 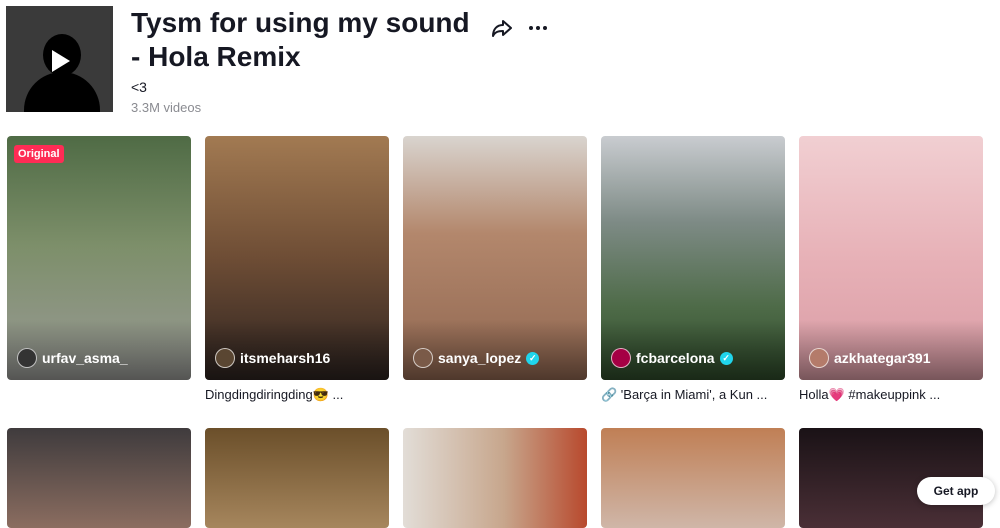 I want to click on author-name: itsmeharsh16, so click(x=285, y=358).